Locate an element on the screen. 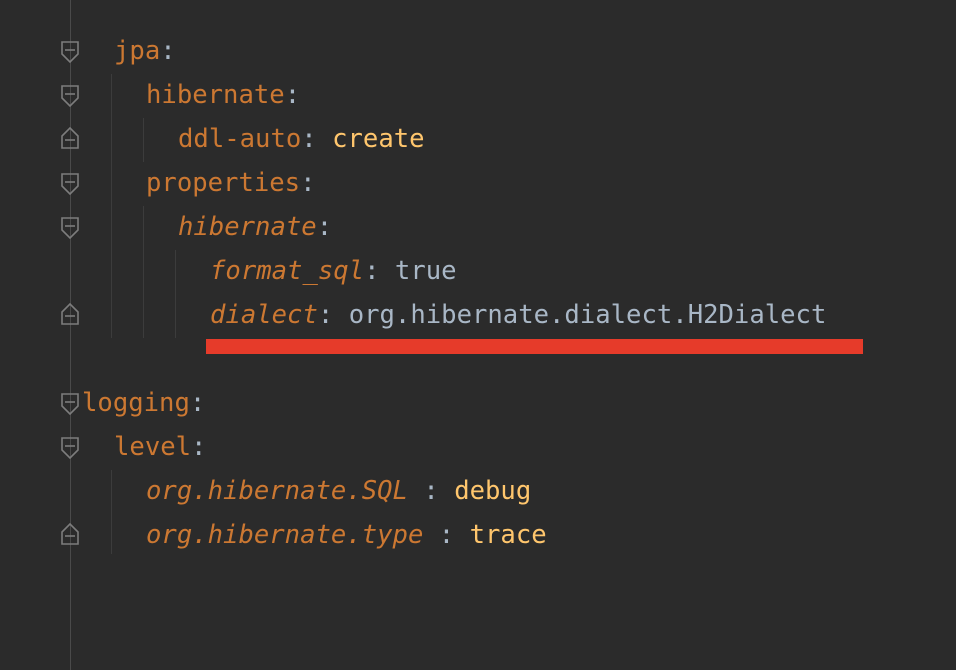  yaml-key: ddl-auto is located at coordinates (240, 139).